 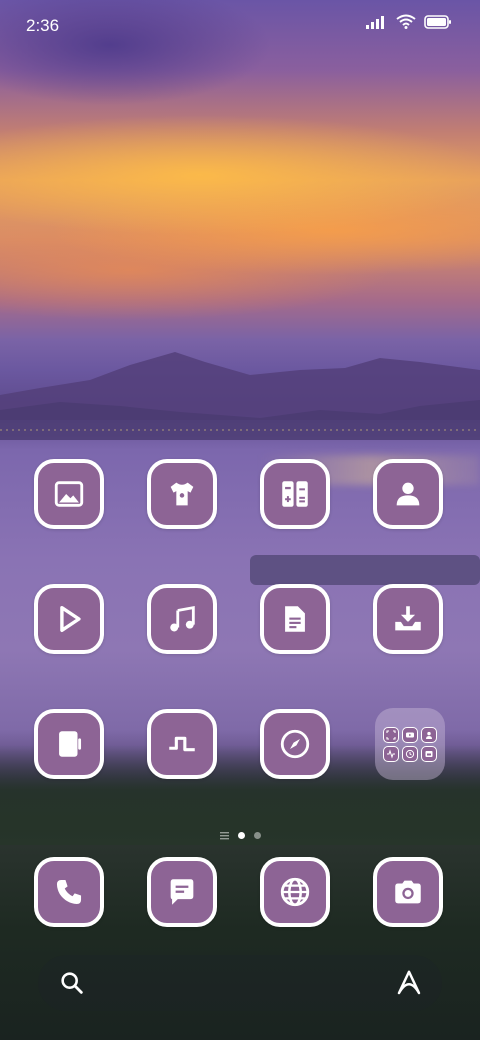 I want to click on activity-icon, so click(x=391, y=753).